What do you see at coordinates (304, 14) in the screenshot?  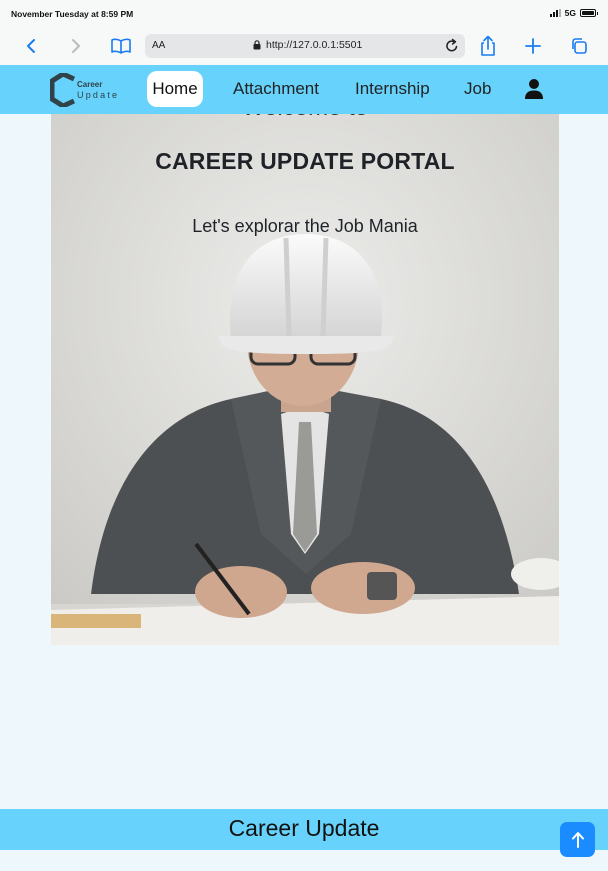 I see `status-bar: November Tuesday at 8:59 PM 5G` at bounding box center [304, 14].